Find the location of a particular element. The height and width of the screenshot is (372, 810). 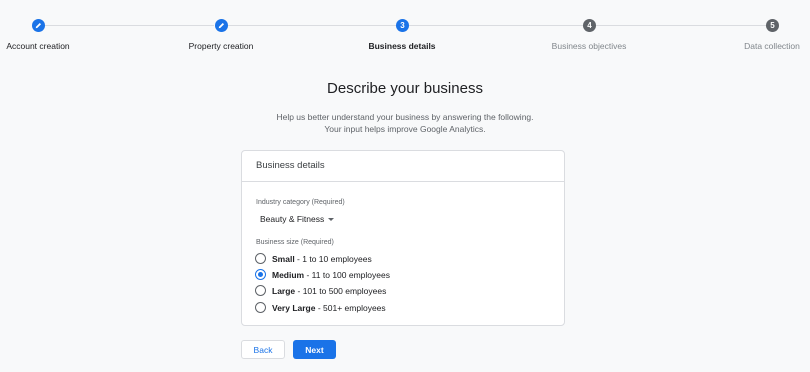

step-3-label: Business details is located at coordinates (402, 46).